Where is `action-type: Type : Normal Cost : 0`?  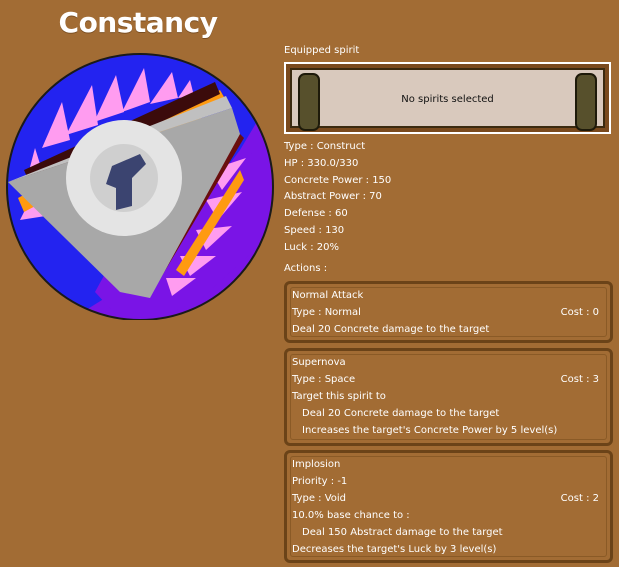 action-type: Type : Normal Cost : 0 is located at coordinates (448, 313).